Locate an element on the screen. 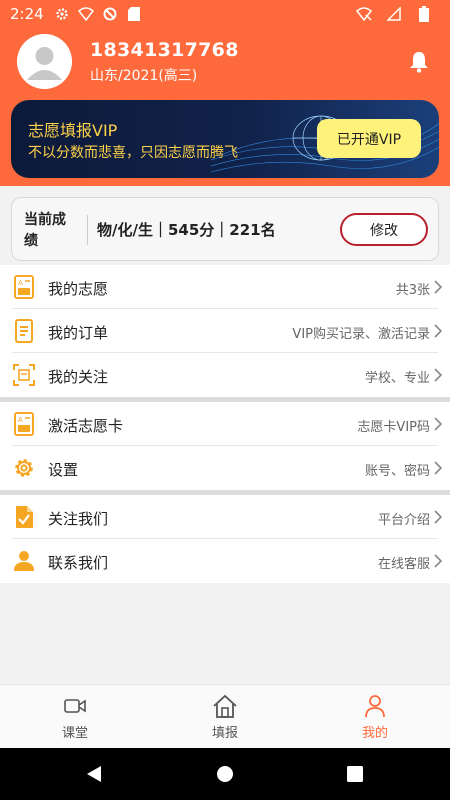 This screenshot has height=800, width=450. menu-item-my-orders: 我的订单 VIP购买记录、激活记录 is located at coordinates (225, 331).